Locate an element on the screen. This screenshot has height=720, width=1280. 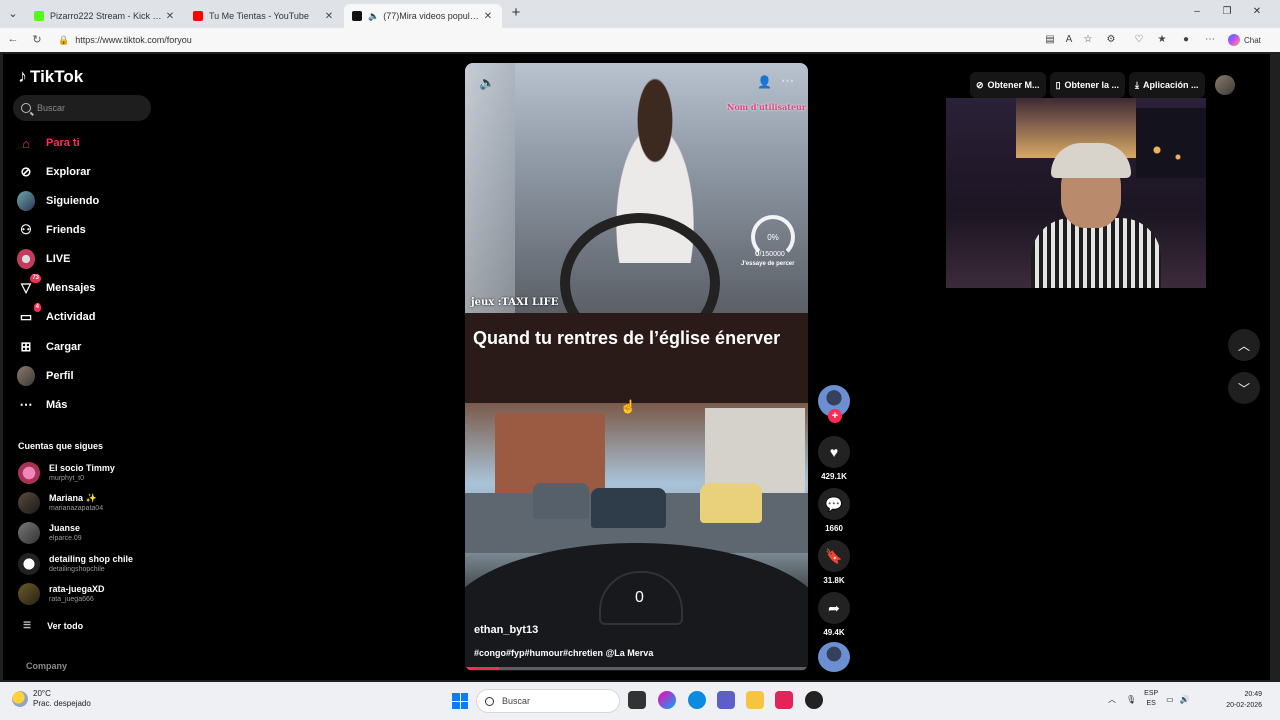
nav-friends: ⚇ Friends is located at coordinates (51, 230).